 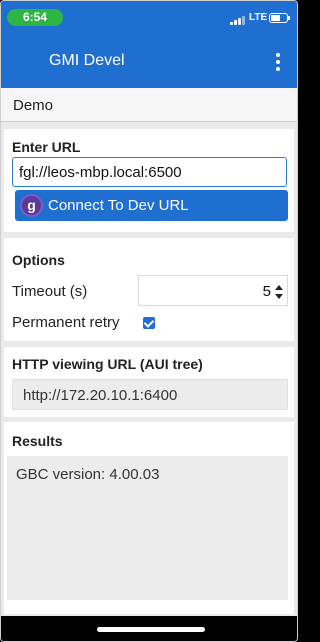 What do you see at coordinates (266, 291) in the screenshot?
I see `timeout-value: 5` at bounding box center [266, 291].